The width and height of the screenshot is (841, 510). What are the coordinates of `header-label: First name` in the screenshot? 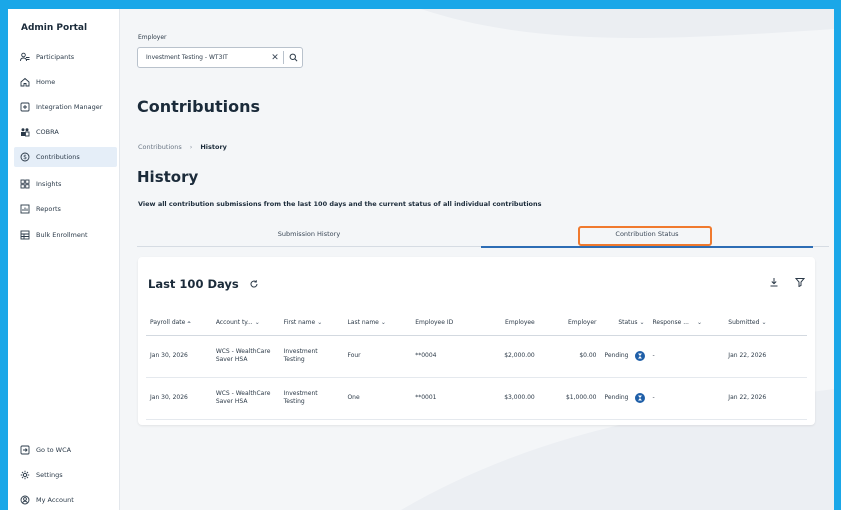 It's located at (299, 323).